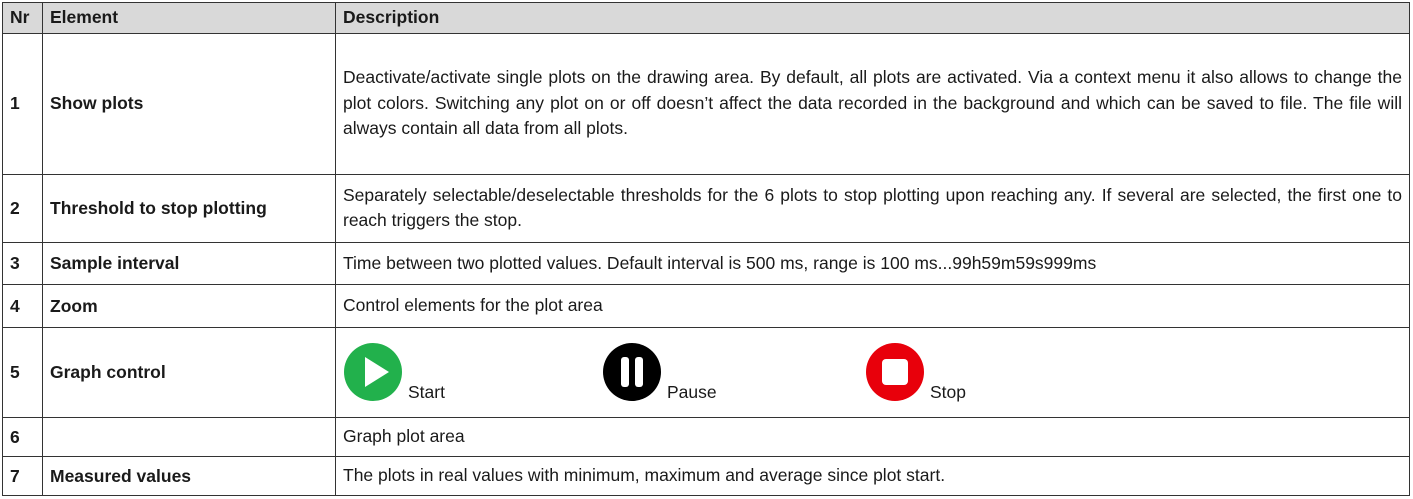 This screenshot has height=499, width=1413. Describe the element at coordinates (189, 208) in the screenshot. I see `row-element: Threshold to stop plotting` at that location.